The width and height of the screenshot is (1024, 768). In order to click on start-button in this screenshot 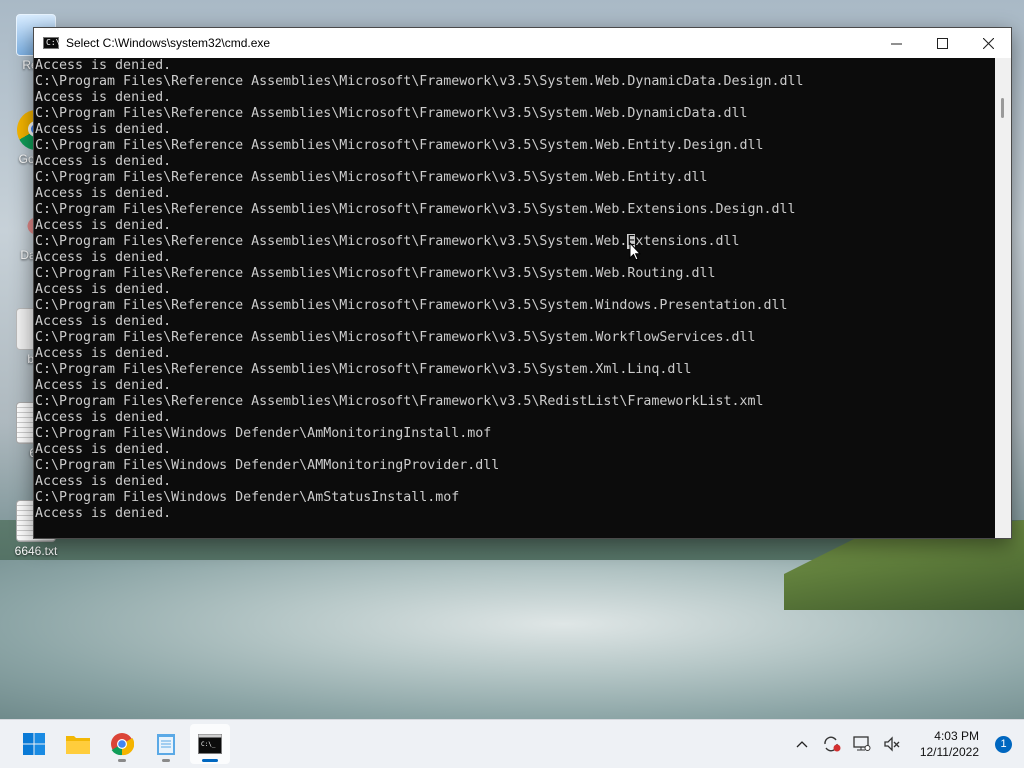, I will do `click(34, 744)`.